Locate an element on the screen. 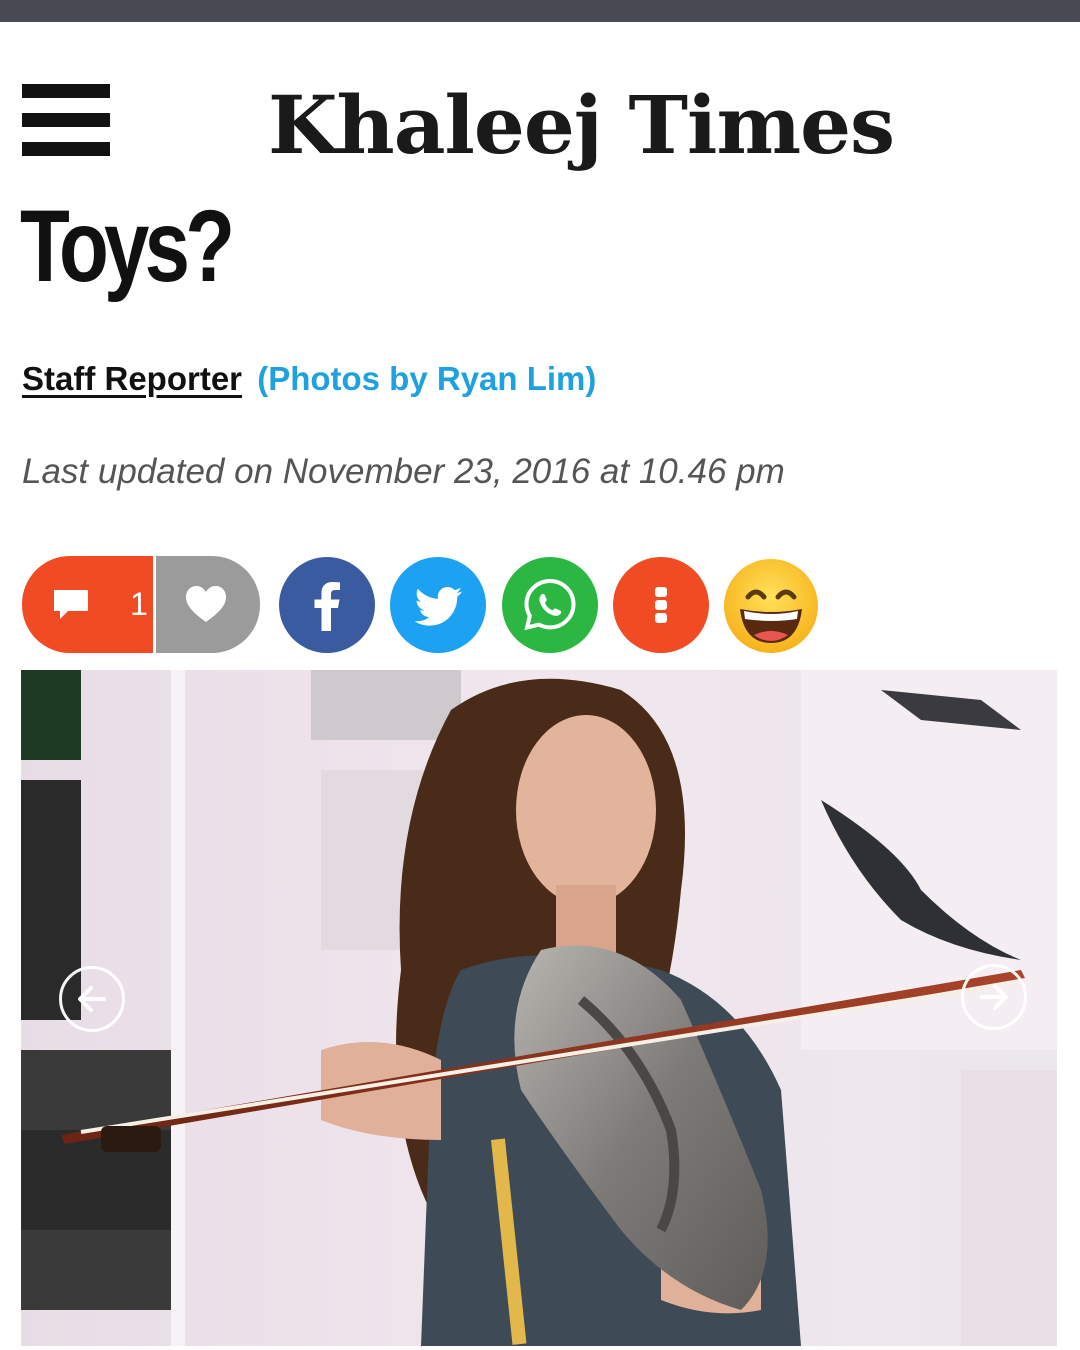  twitter-icon is located at coordinates (438, 606).